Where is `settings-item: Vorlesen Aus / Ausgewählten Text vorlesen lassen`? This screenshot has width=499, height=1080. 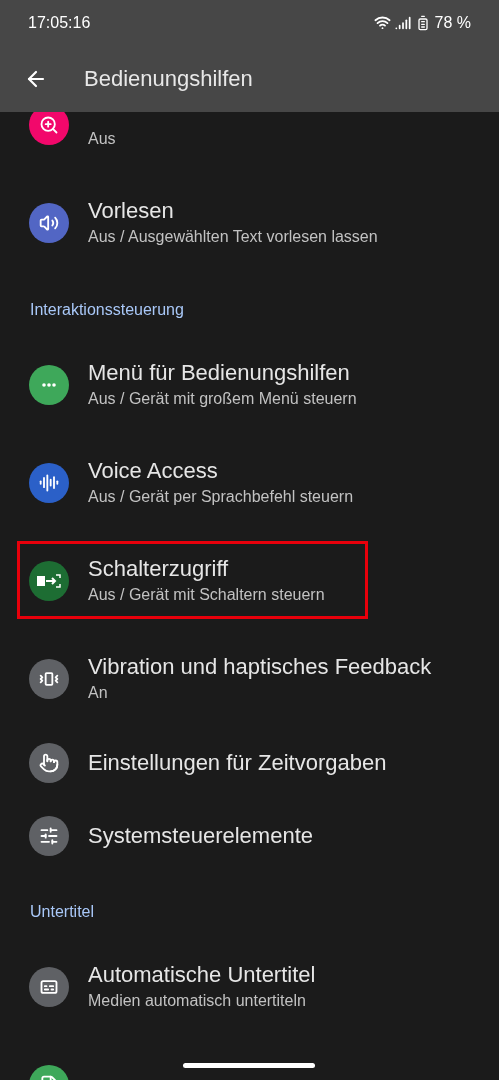 settings-item: Vorlesen Aus / Ausgewählten Text vorlesen lassen is located at coordinates (249, 223).